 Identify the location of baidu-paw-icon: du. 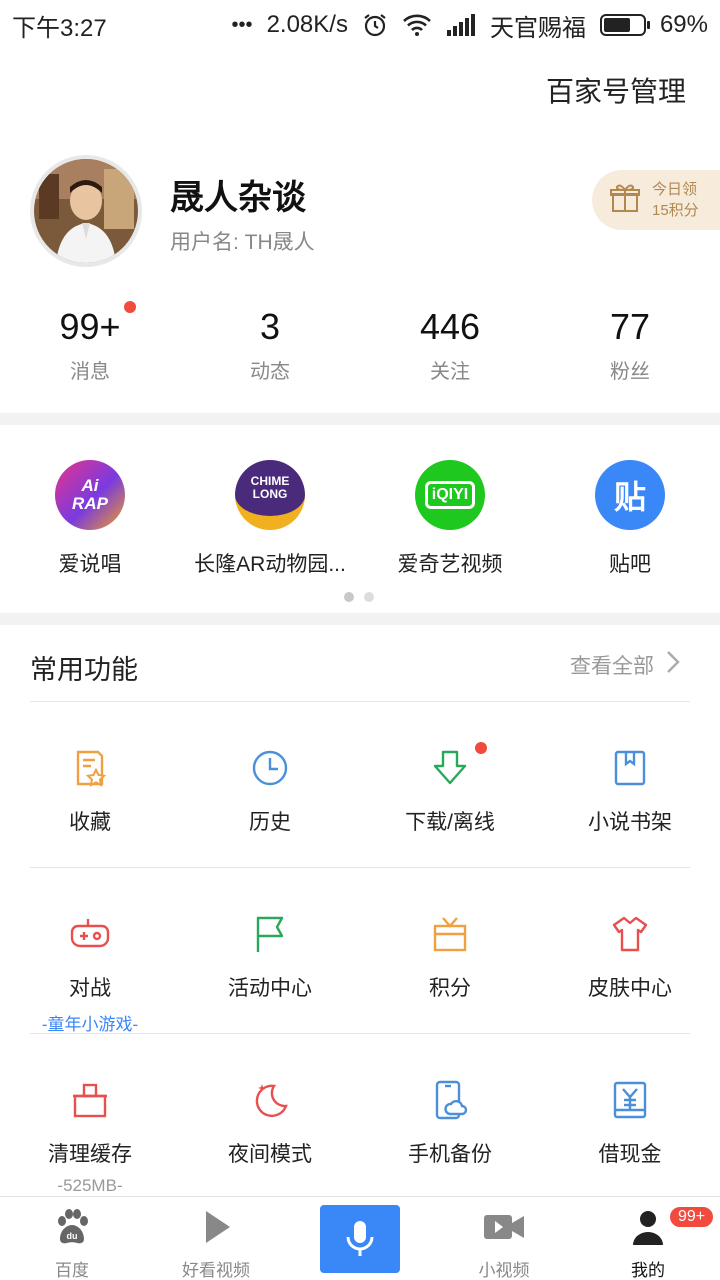
(72, 1229).